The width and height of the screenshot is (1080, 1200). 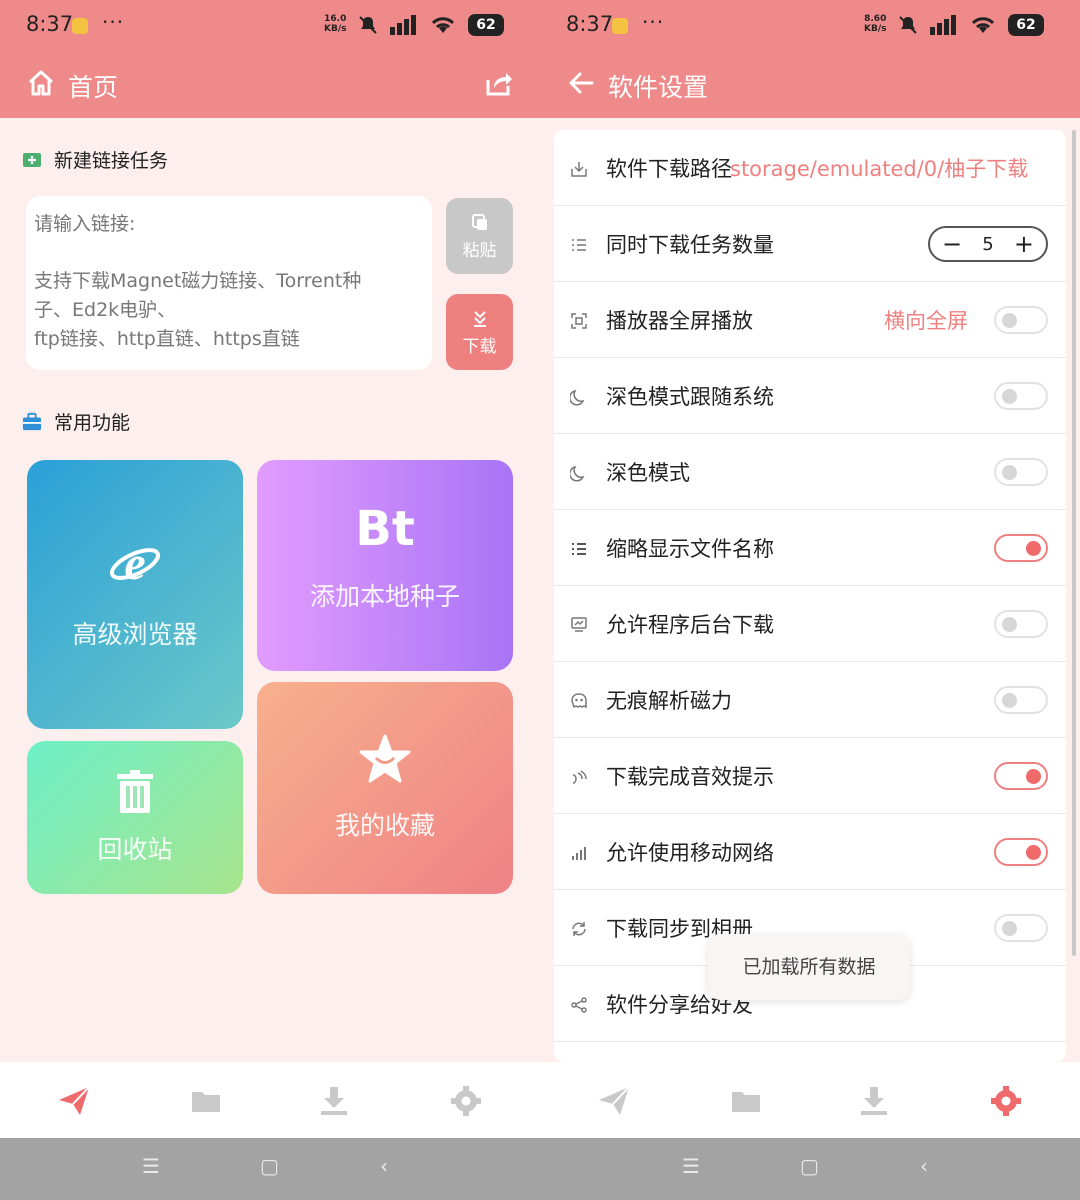 I want to click on setting-label: 播放器全屏播放, so click(x=679, y=321).